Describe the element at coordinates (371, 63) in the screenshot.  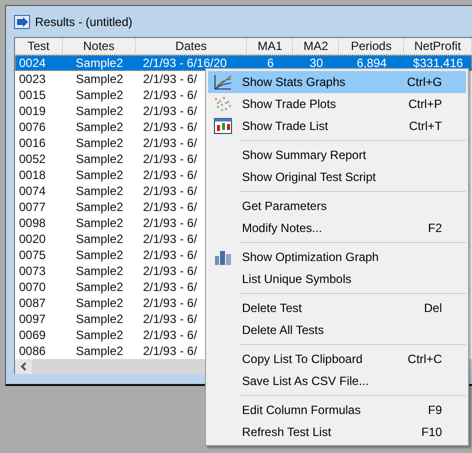
I see `table-cell: 6,894` at that location.